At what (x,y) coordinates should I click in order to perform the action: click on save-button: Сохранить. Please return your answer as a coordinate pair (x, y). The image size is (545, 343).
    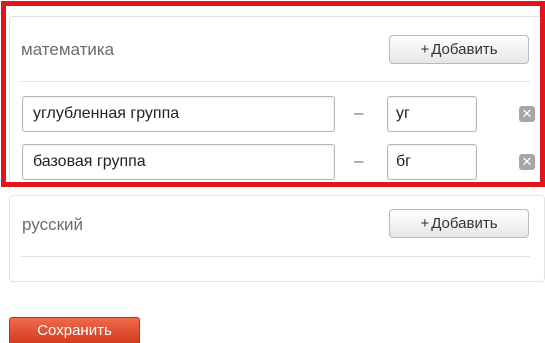
    Looking at the image, I should click on (74, 330).